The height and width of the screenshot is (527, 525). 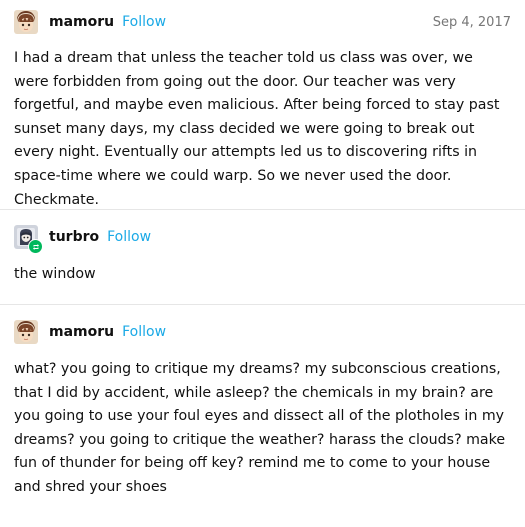 I want to click on reblog-icon, so click(x=35, y=246).